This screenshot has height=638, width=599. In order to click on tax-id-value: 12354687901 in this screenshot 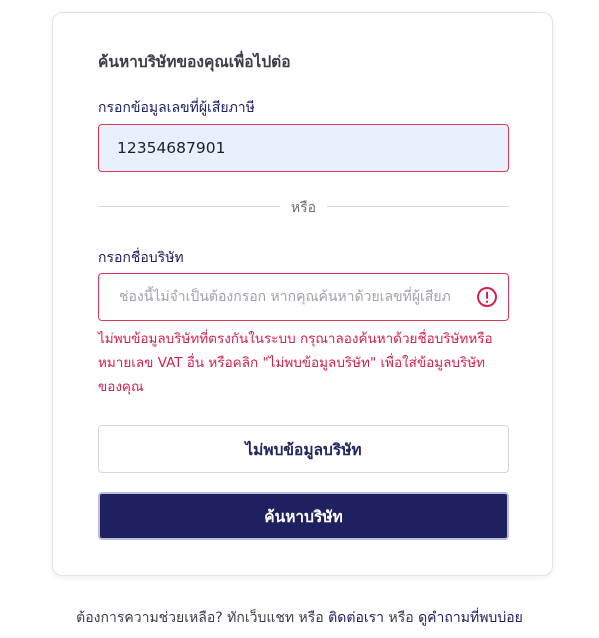, I will do `click(171, 148)`.